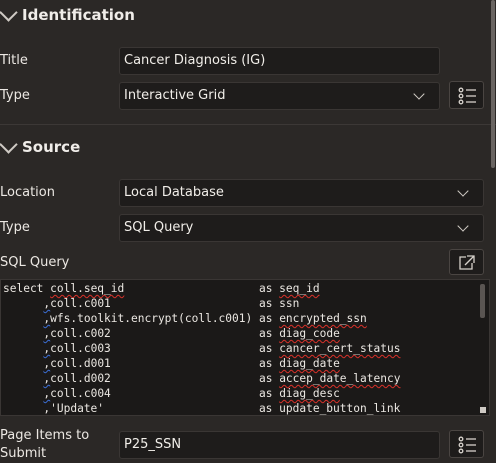 The image size is (496, 463). Describe the element at coordinates (301, 193) in the screenshot. I see `location-select: Local Database` at that location.